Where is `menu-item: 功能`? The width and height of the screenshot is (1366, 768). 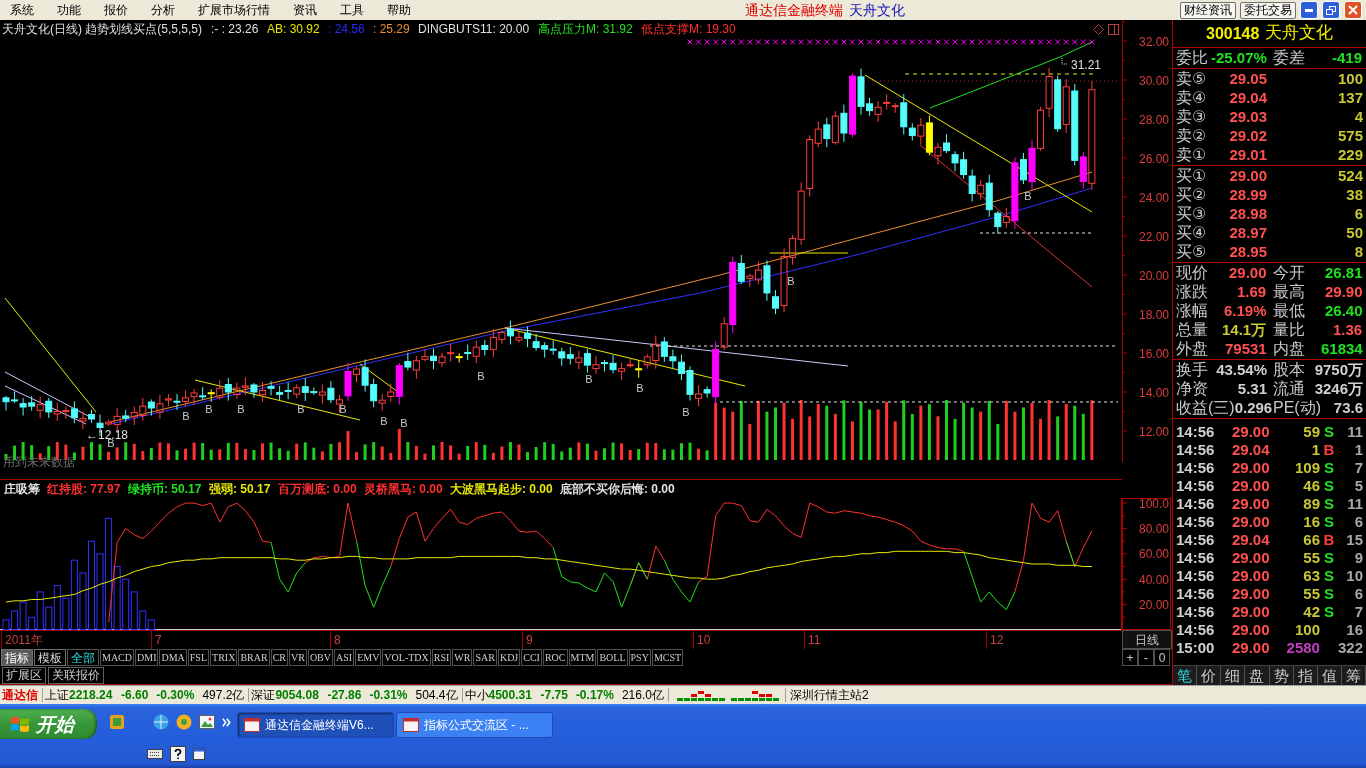
menu-item: 功能 is located at coordinates (69, 10).